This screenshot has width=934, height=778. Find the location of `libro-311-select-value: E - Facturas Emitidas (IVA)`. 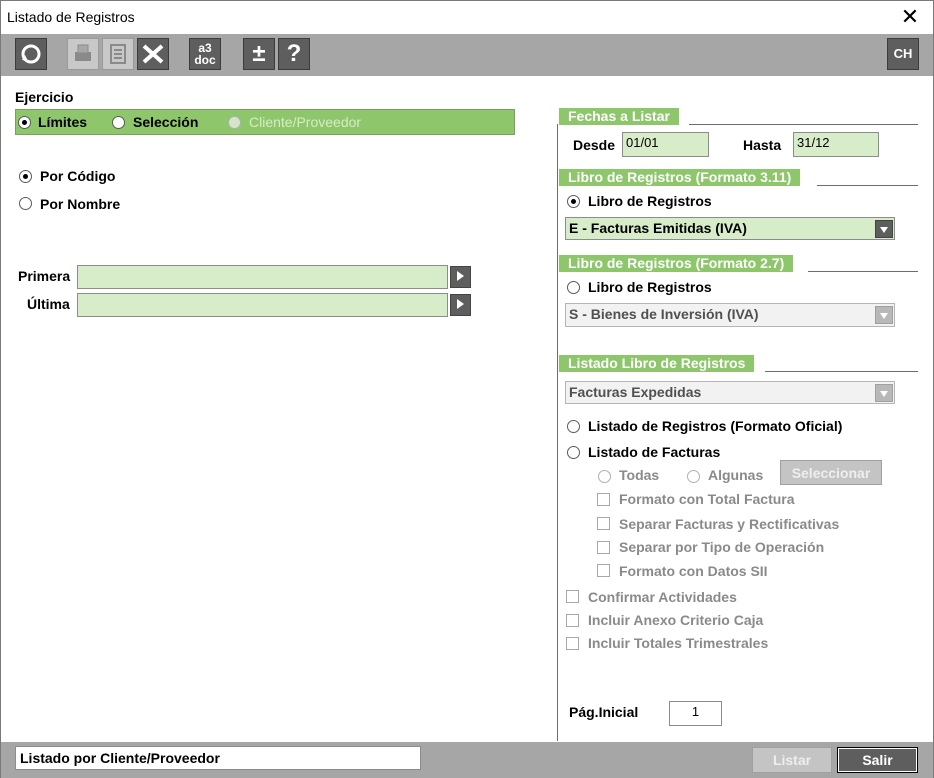

libro-311-select-value: E - Facturas Emitidas (IVA) is located at coordinates (658, 228).